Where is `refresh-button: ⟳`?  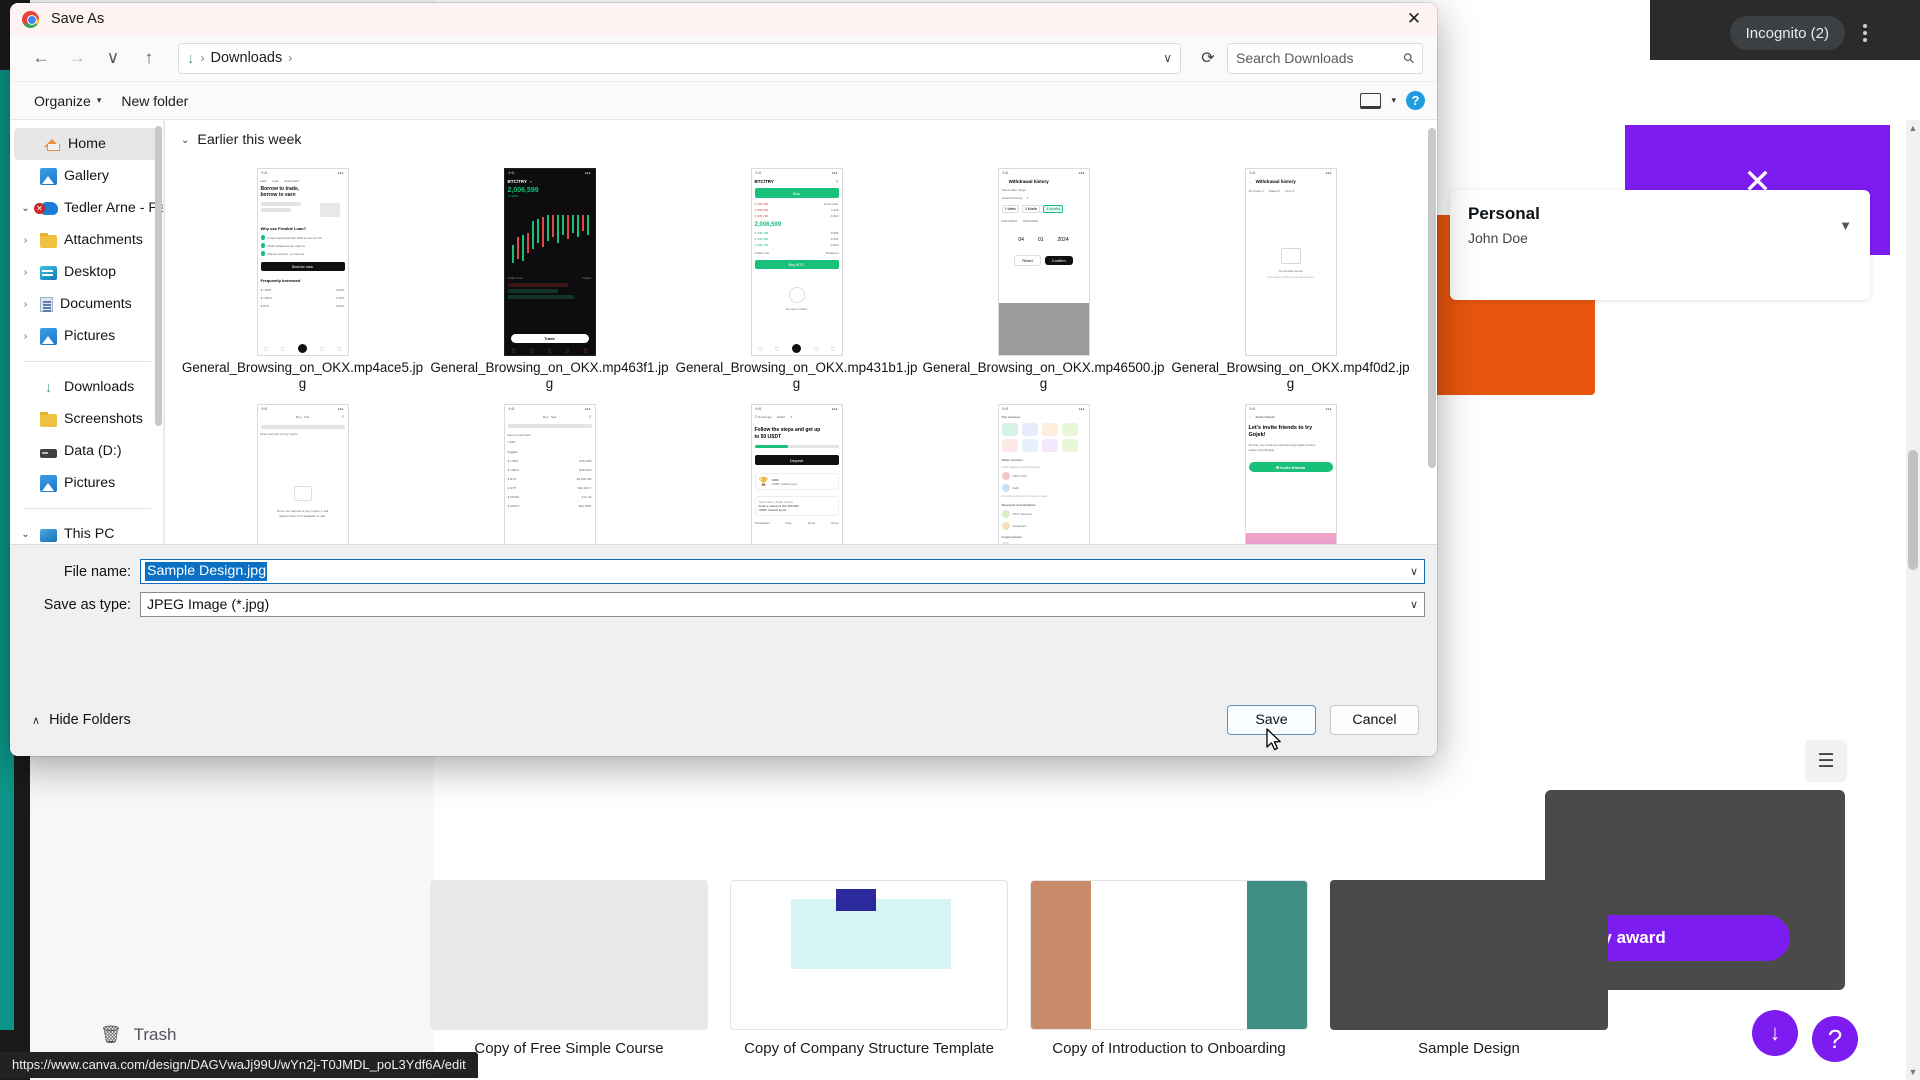 refresh-button: ⟳ is located at coordinates (1208, 58).